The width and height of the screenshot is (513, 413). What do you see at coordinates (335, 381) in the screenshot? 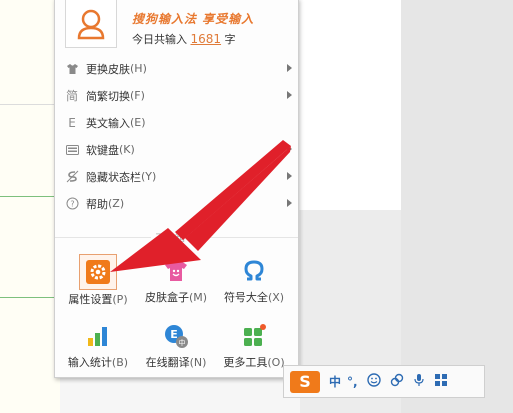
I see `mode-toggle: 中` at bounding box center [335, 381].